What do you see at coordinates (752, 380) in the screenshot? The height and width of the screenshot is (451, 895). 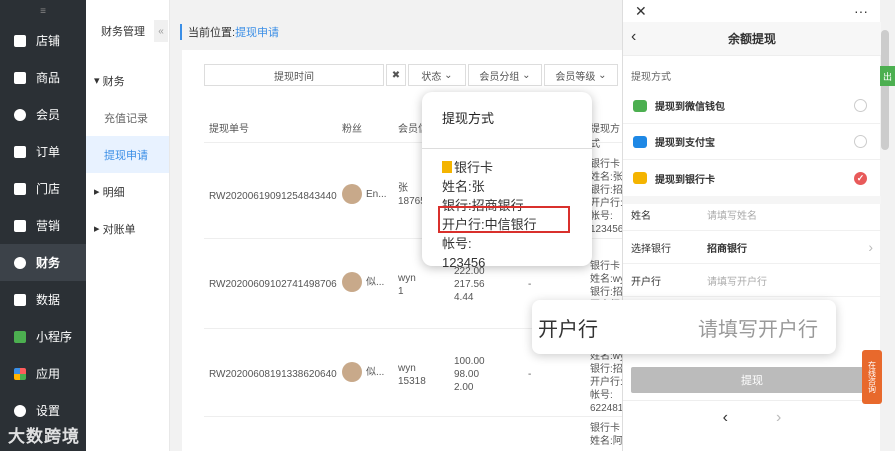 I see `submit-button: 提现` at bounding box center [752, 380].